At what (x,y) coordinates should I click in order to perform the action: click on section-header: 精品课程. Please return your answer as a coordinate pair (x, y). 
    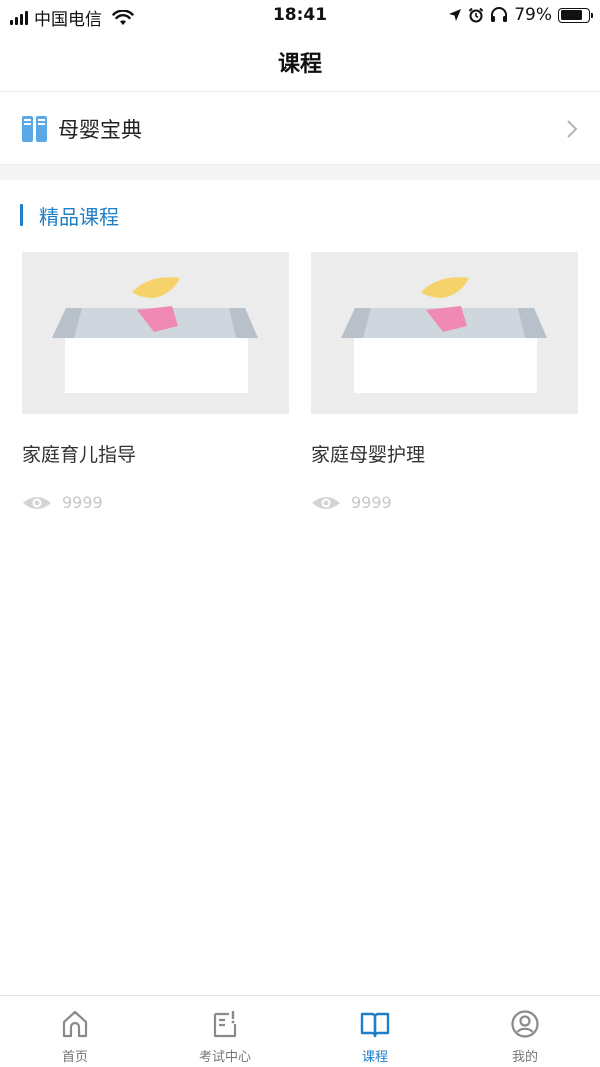
    Looking at the image, I should click on (69, 215).